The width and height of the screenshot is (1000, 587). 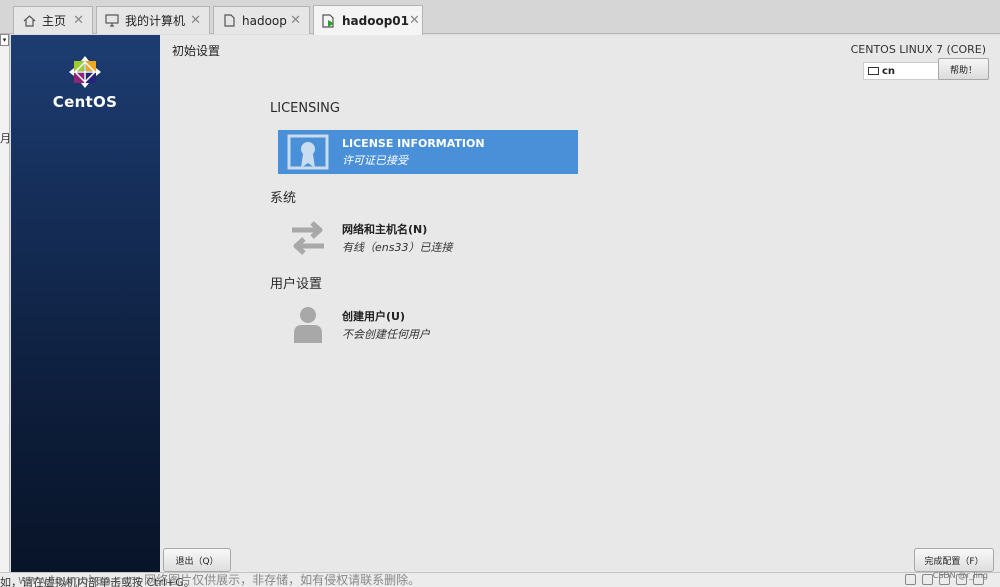 I want to click on tab-label: 我的计算机, so click(x=155, y=21).